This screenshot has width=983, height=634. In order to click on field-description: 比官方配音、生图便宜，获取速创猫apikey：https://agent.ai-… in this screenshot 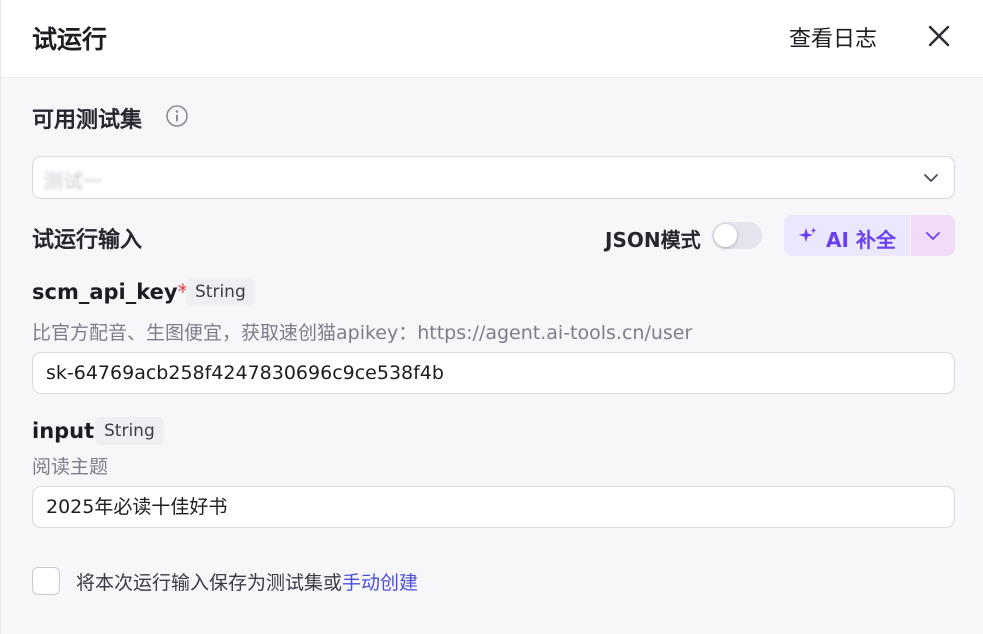, I will do `click(362, 333)`.